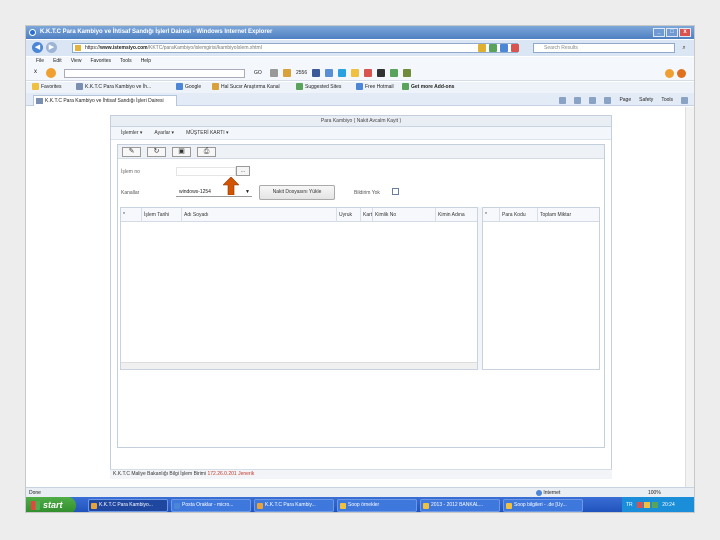  Describe the element at coordinates (395, 191) in the screenshot. I see `bildirim-checkbox` at that location.